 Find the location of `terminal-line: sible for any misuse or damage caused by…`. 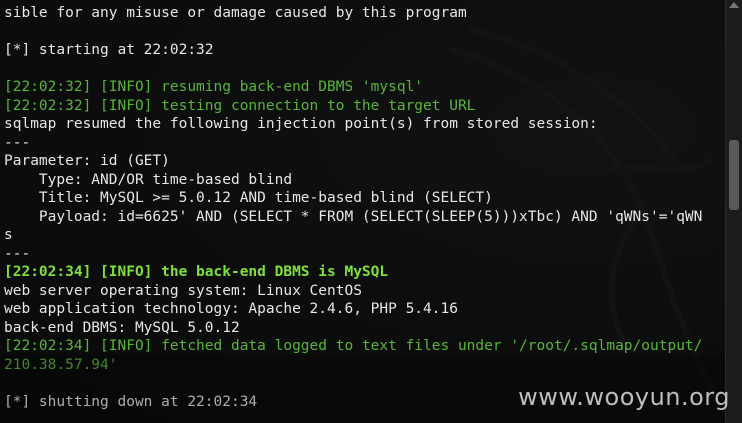

terminal-line: sible for any misuse or damage caused by… is located at coordinates (235, 13).